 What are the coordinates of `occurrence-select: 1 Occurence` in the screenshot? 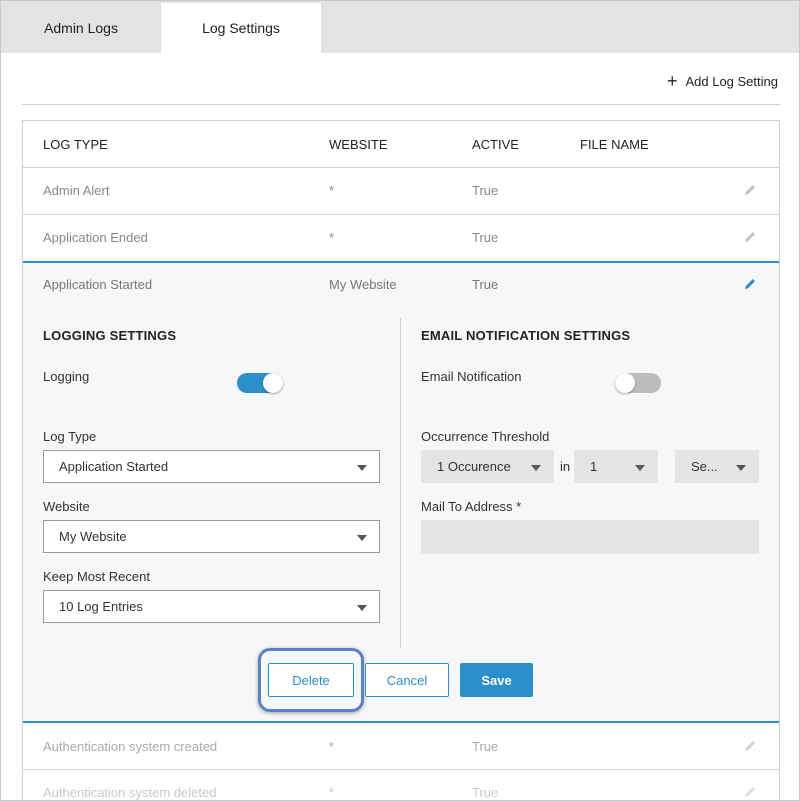 It's located at (487, 466).